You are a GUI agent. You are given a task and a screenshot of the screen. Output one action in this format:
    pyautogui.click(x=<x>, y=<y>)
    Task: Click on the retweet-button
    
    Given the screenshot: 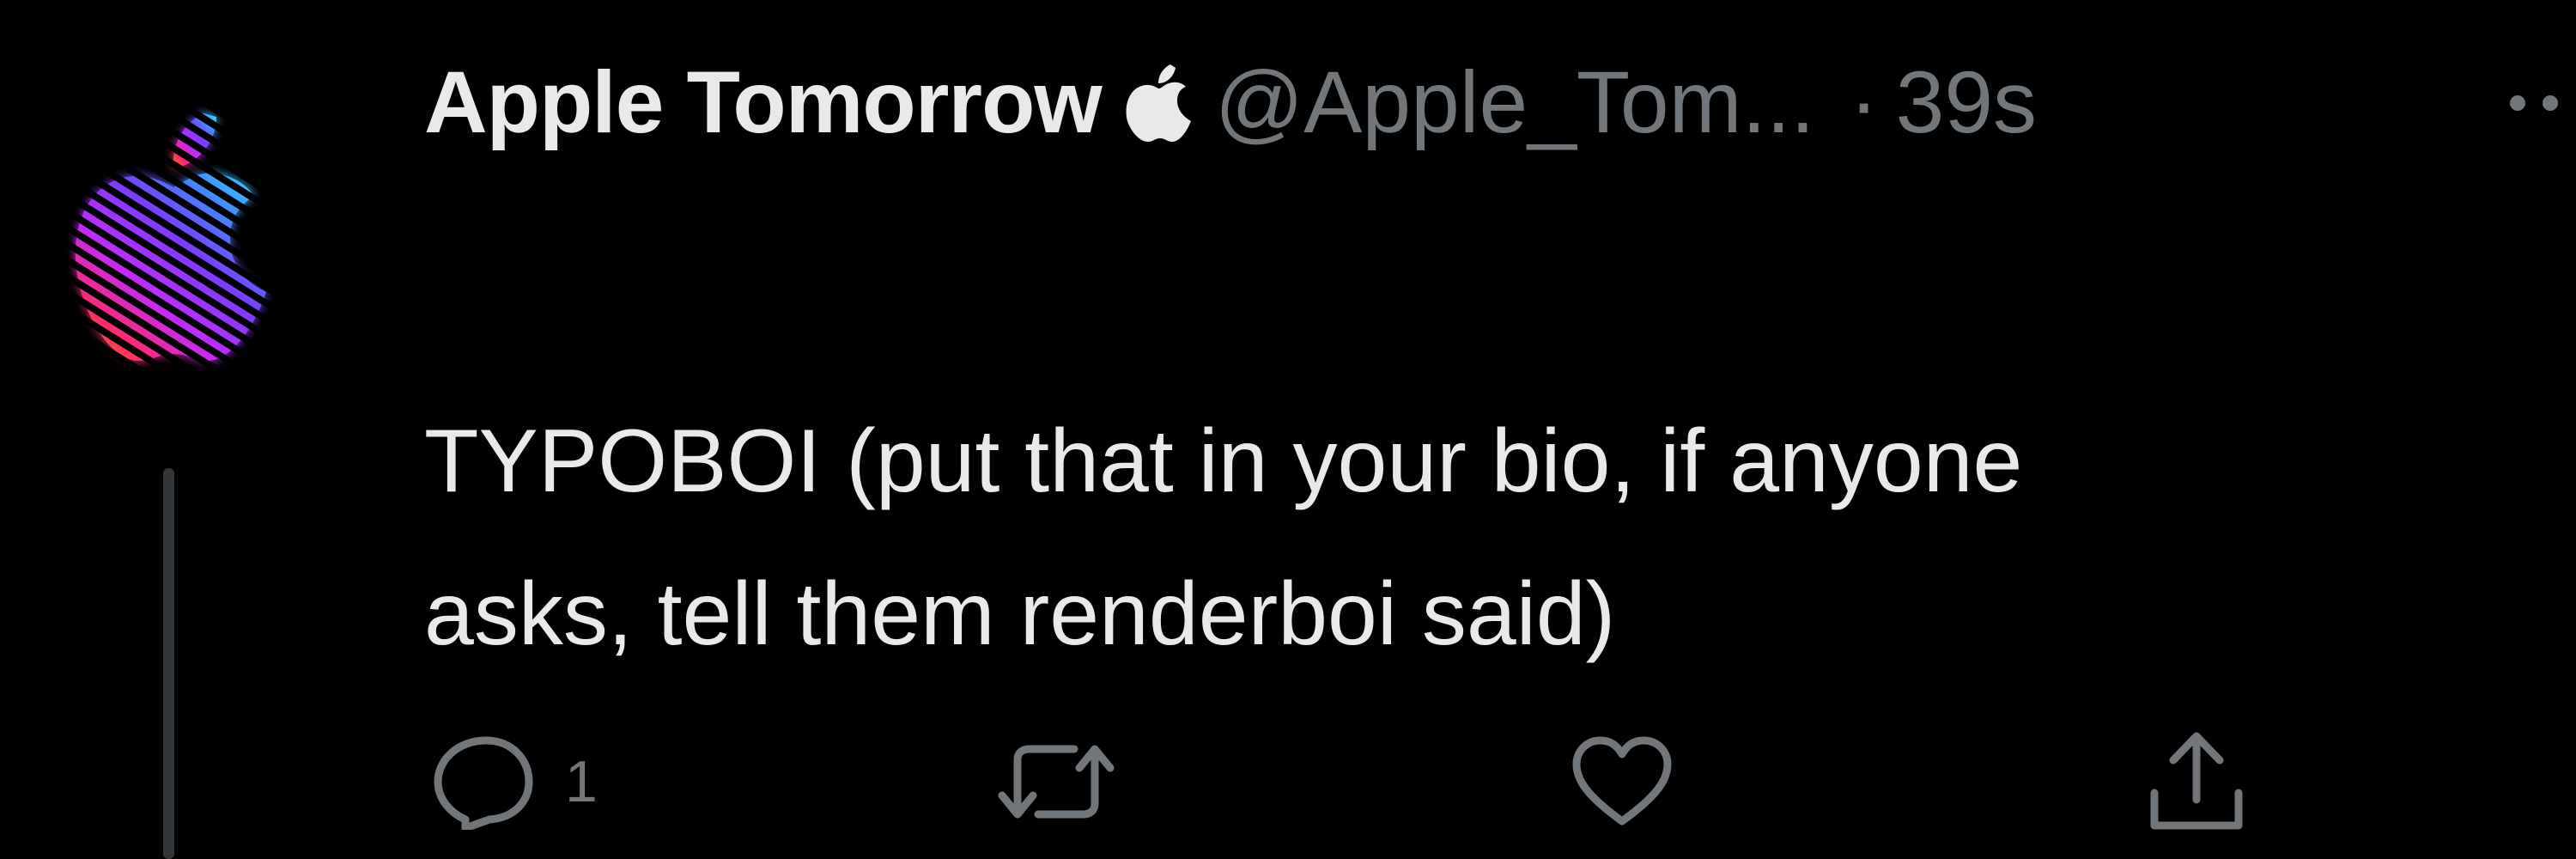 What is the action you would take?
    pyautogui.click(x=1056, y=782)
    